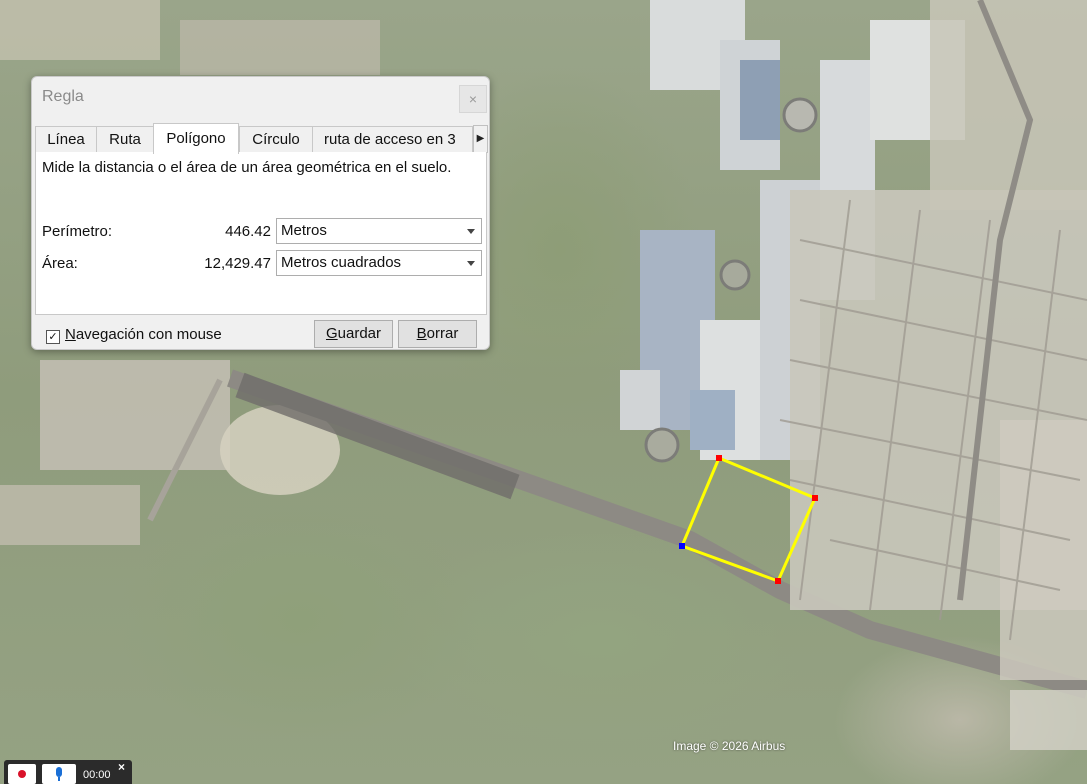 The width and height of the screenshot is (1087, 784). Describe the element at coordinates (379, 231) in the screenshot. I see `perimeter-unit-select: Metros` at that location.